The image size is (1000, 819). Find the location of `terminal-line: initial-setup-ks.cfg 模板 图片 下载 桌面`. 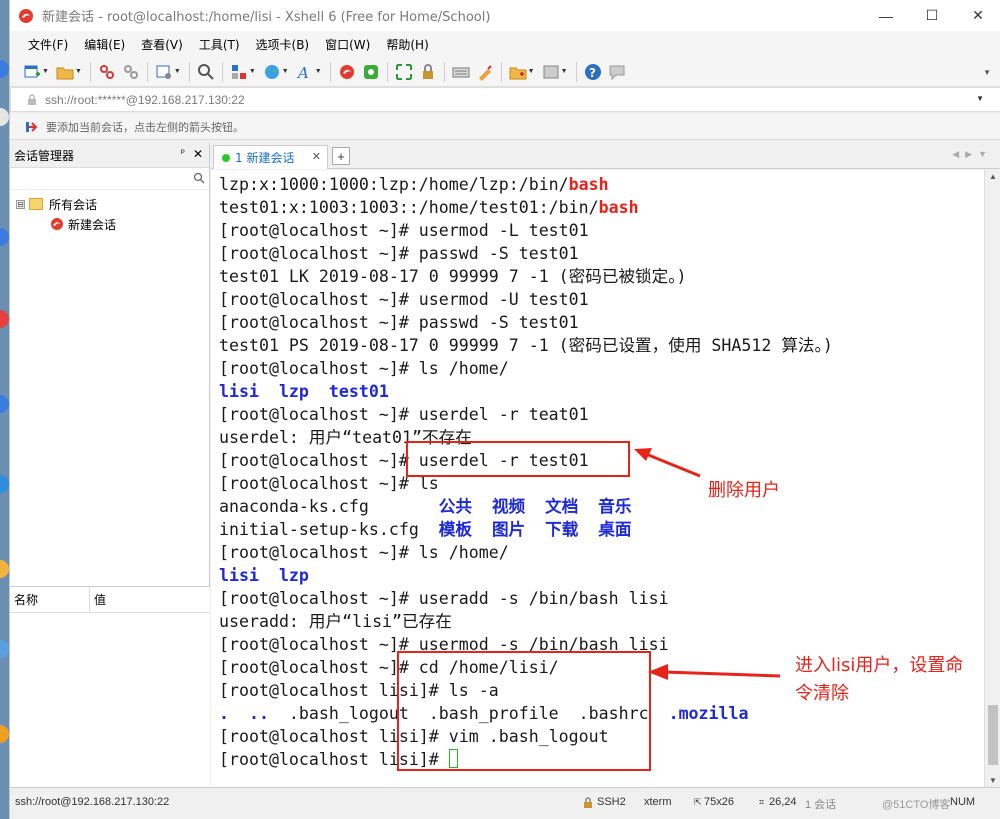

terminal-line: initial-setup-ks.cfg 模板 图片 下载 桌面 is located at coordinates (601, 529).